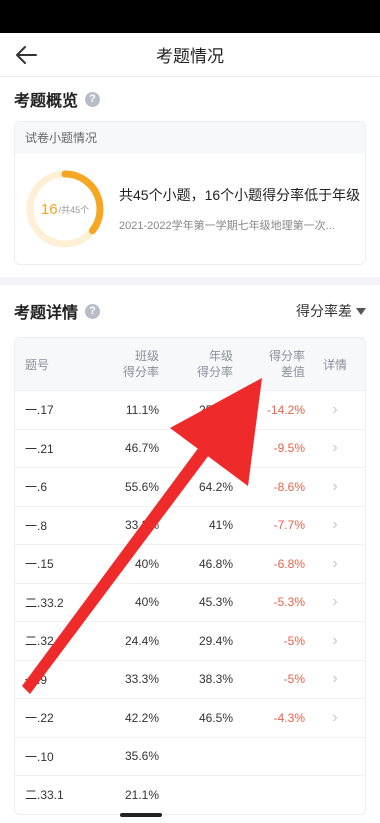  What do you see at coordinates (39, 756) in the screenshot?
I see `question-no: 一.10` at bounding box center [39, 756].